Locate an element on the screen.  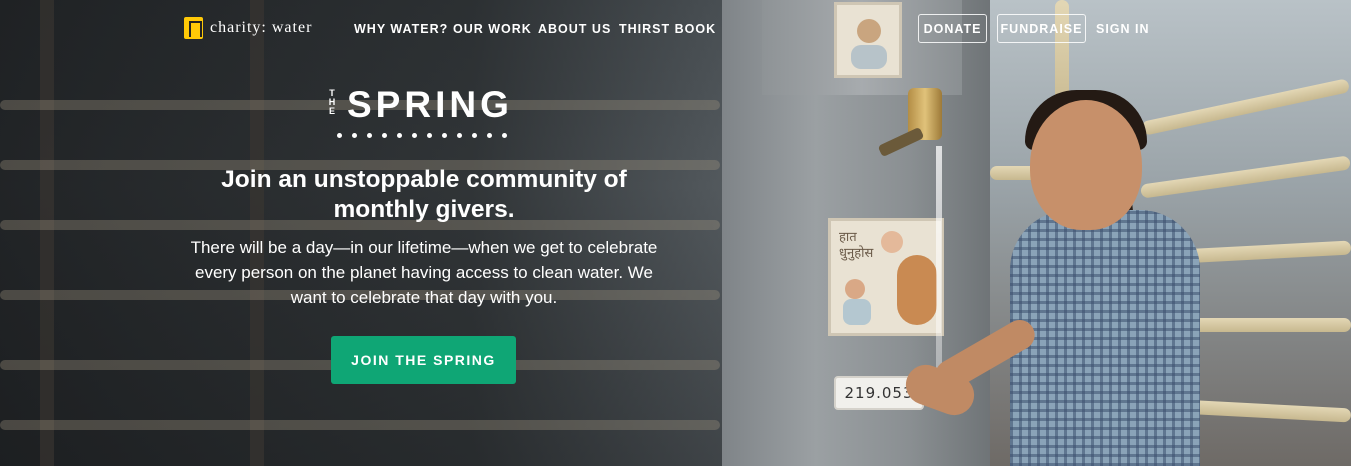
wordmark-the: THE is located at coordinates (332, 102).